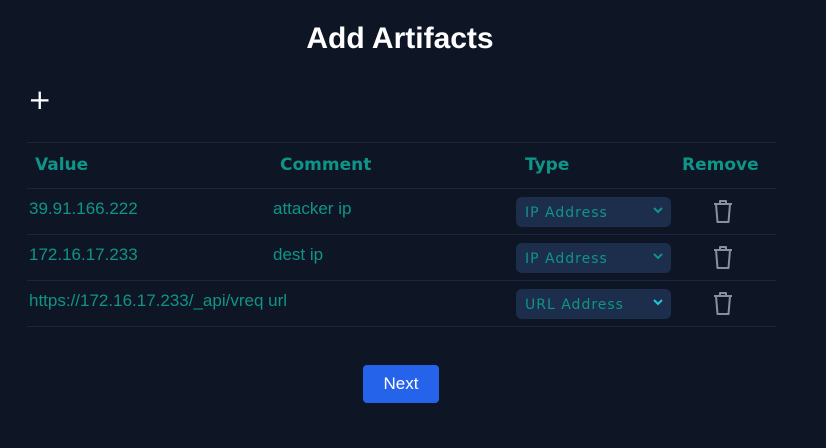 This screenshot has height=448, width=826. Describe the element at coordinates (547, 165) in the screenshot. I see `header-type: Type` at that location.